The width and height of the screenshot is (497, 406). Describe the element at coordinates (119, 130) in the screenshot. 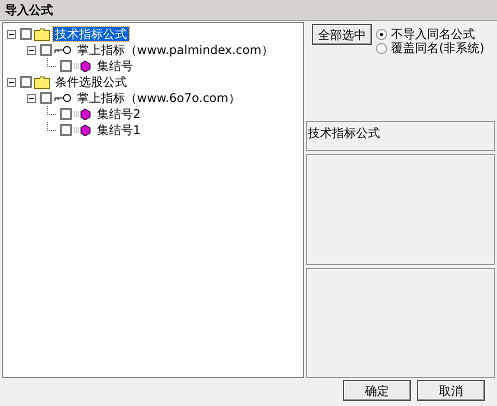

I see `tree-item: 集结号1` at that location.